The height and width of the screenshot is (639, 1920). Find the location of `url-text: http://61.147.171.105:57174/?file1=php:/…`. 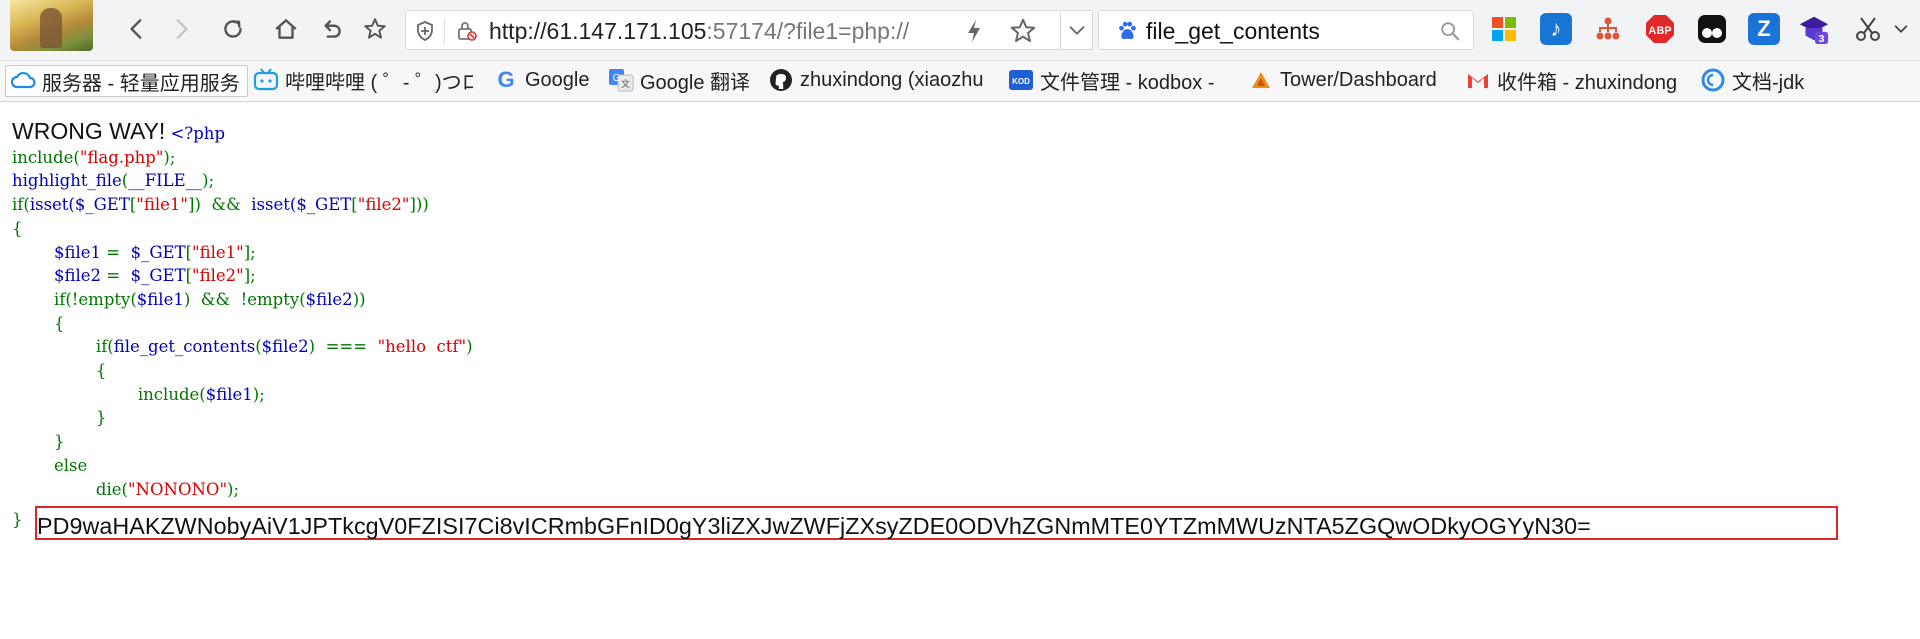

url-text: http://61.147.171.105:57174/?file1=php:/… is located at coordinates (699, 31).